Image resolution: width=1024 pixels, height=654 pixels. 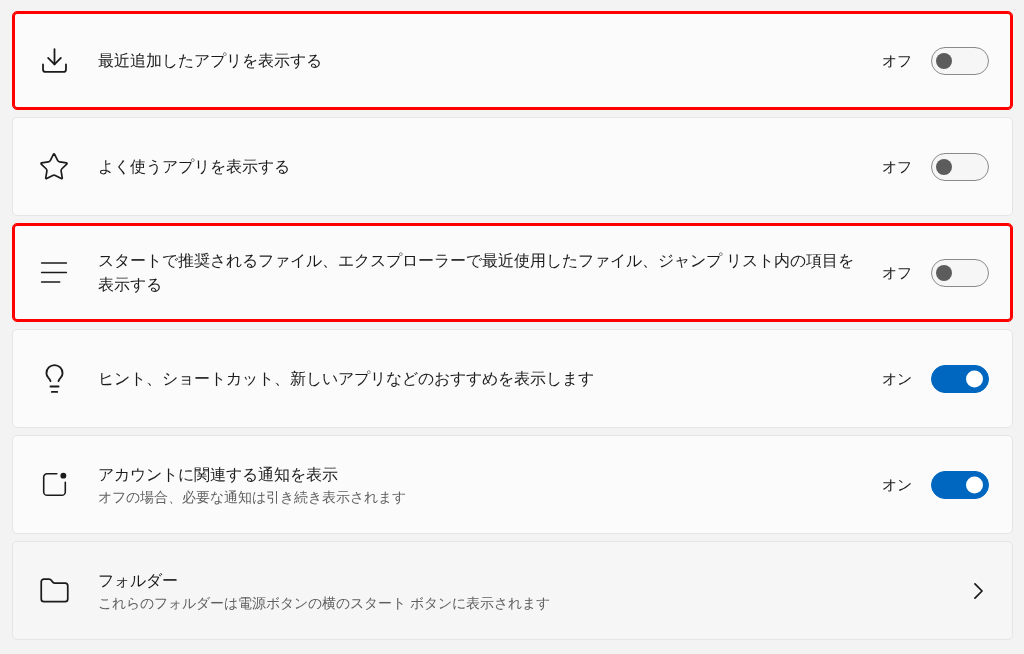 I want to click on setting-title: フォルダー, so click(x=138, y=580).